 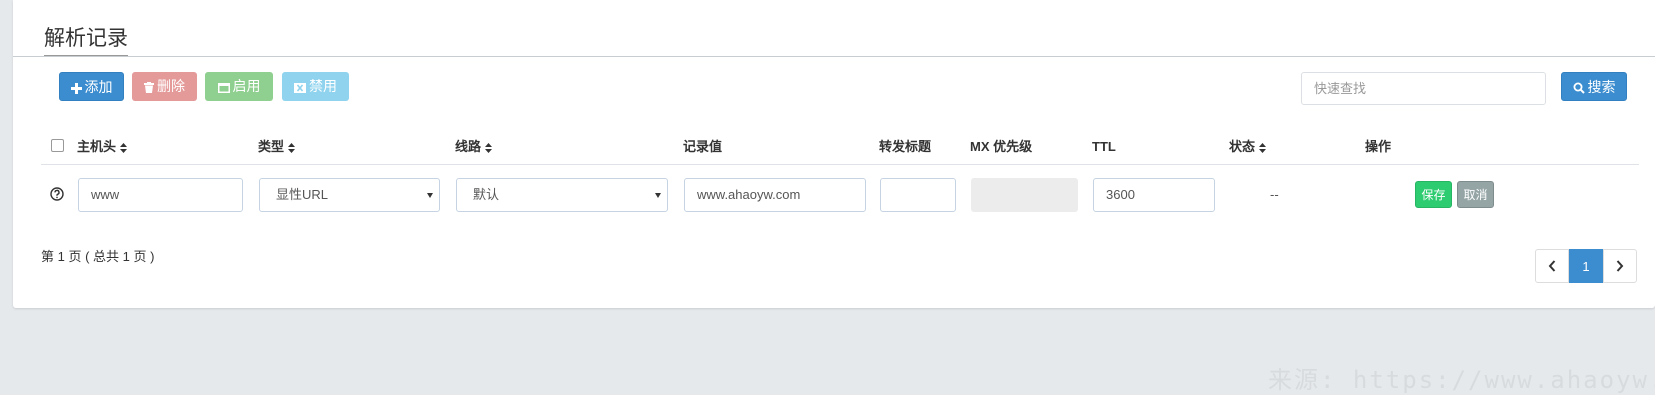 I want to click on page-info: 第 1 页 ( 总共 1 页 ), so click(x=98, y=256).